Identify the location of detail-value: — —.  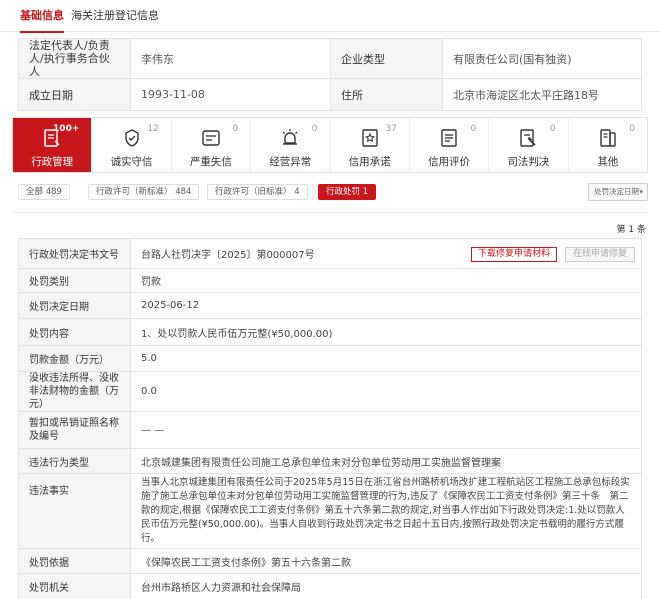
(386, 430).